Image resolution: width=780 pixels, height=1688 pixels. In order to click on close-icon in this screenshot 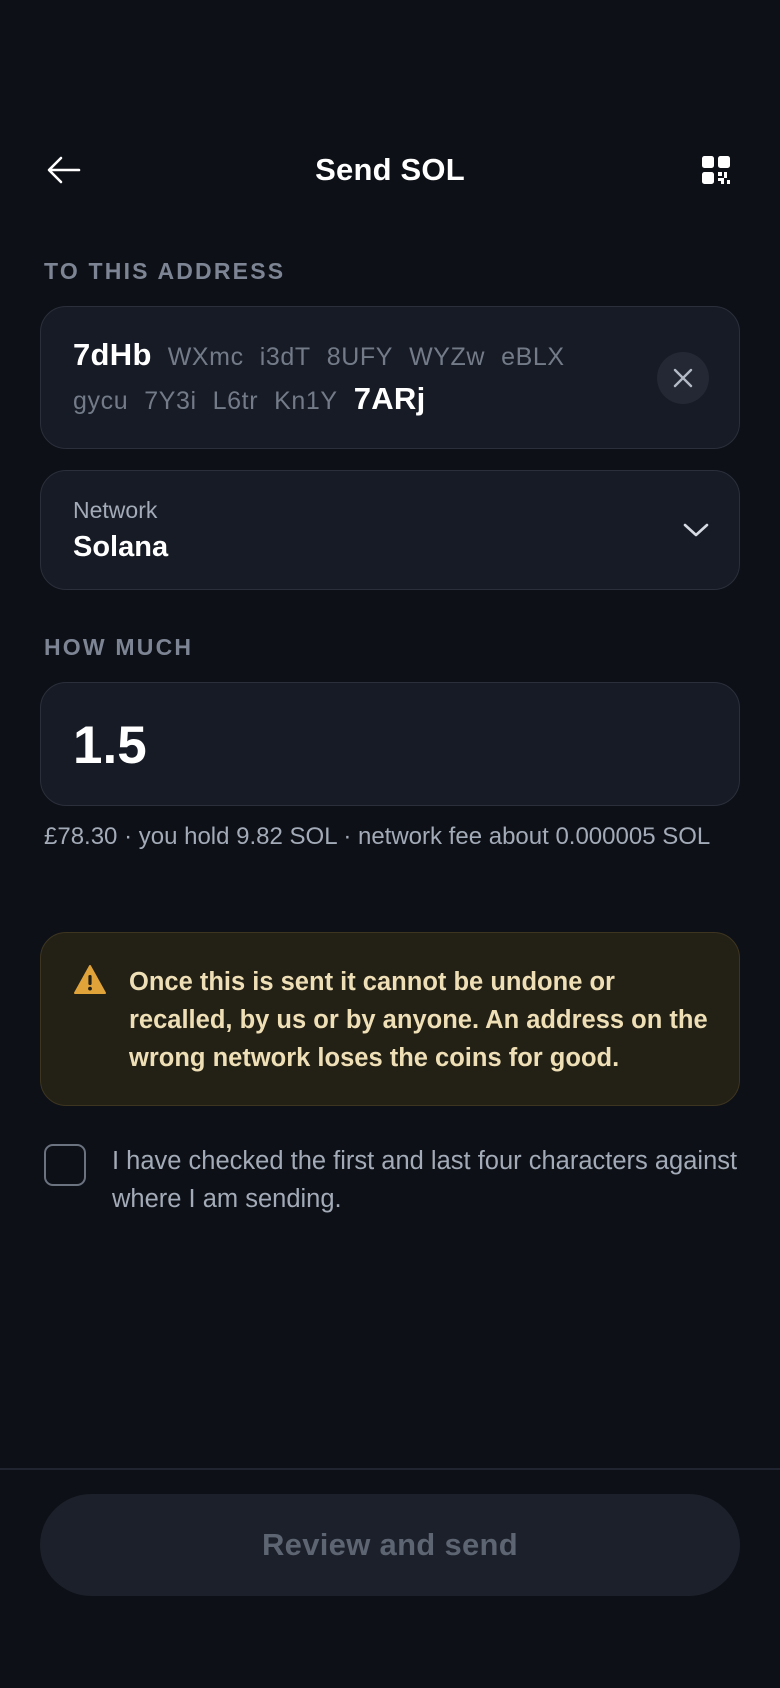, I will do `click(683, 378)`.